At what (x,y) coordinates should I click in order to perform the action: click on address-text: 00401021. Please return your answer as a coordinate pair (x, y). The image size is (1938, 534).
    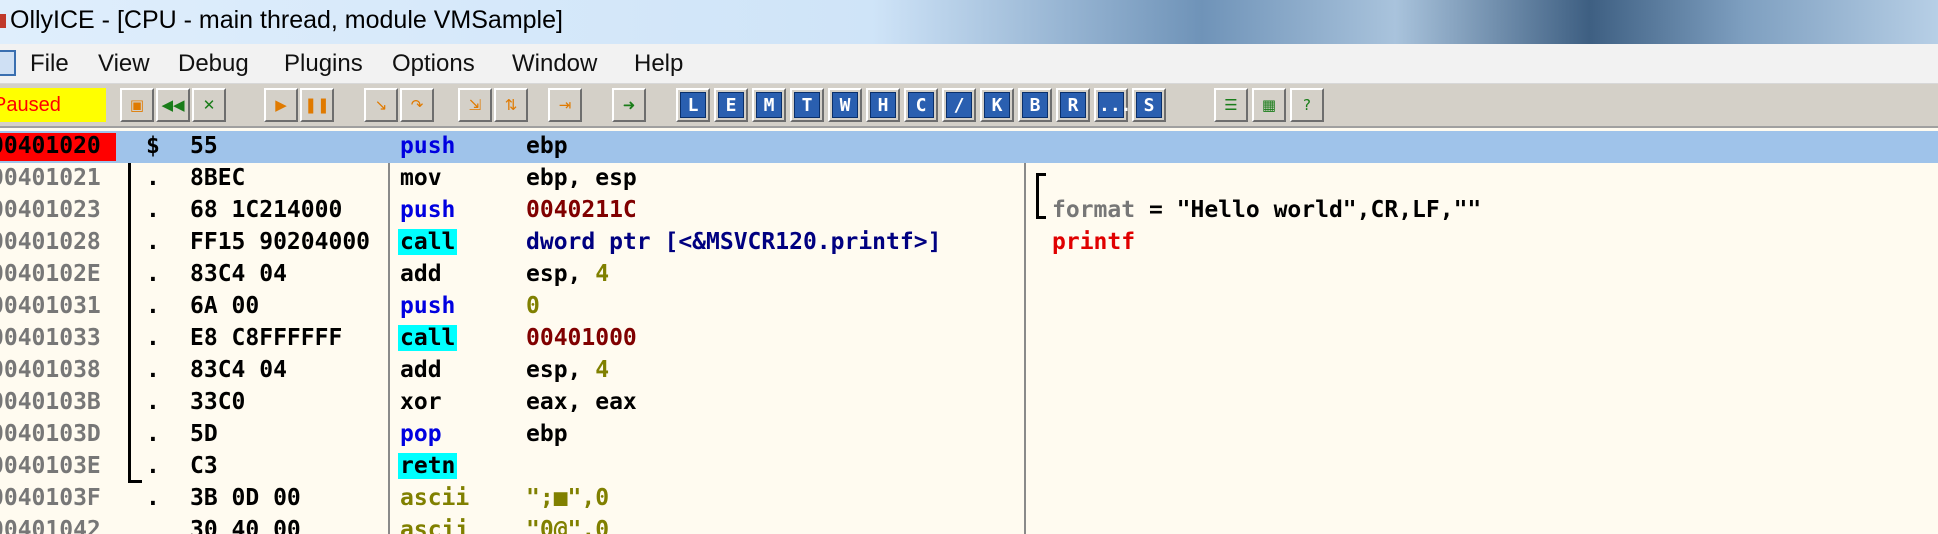
    Looking at the image, I should click on (50, 178).